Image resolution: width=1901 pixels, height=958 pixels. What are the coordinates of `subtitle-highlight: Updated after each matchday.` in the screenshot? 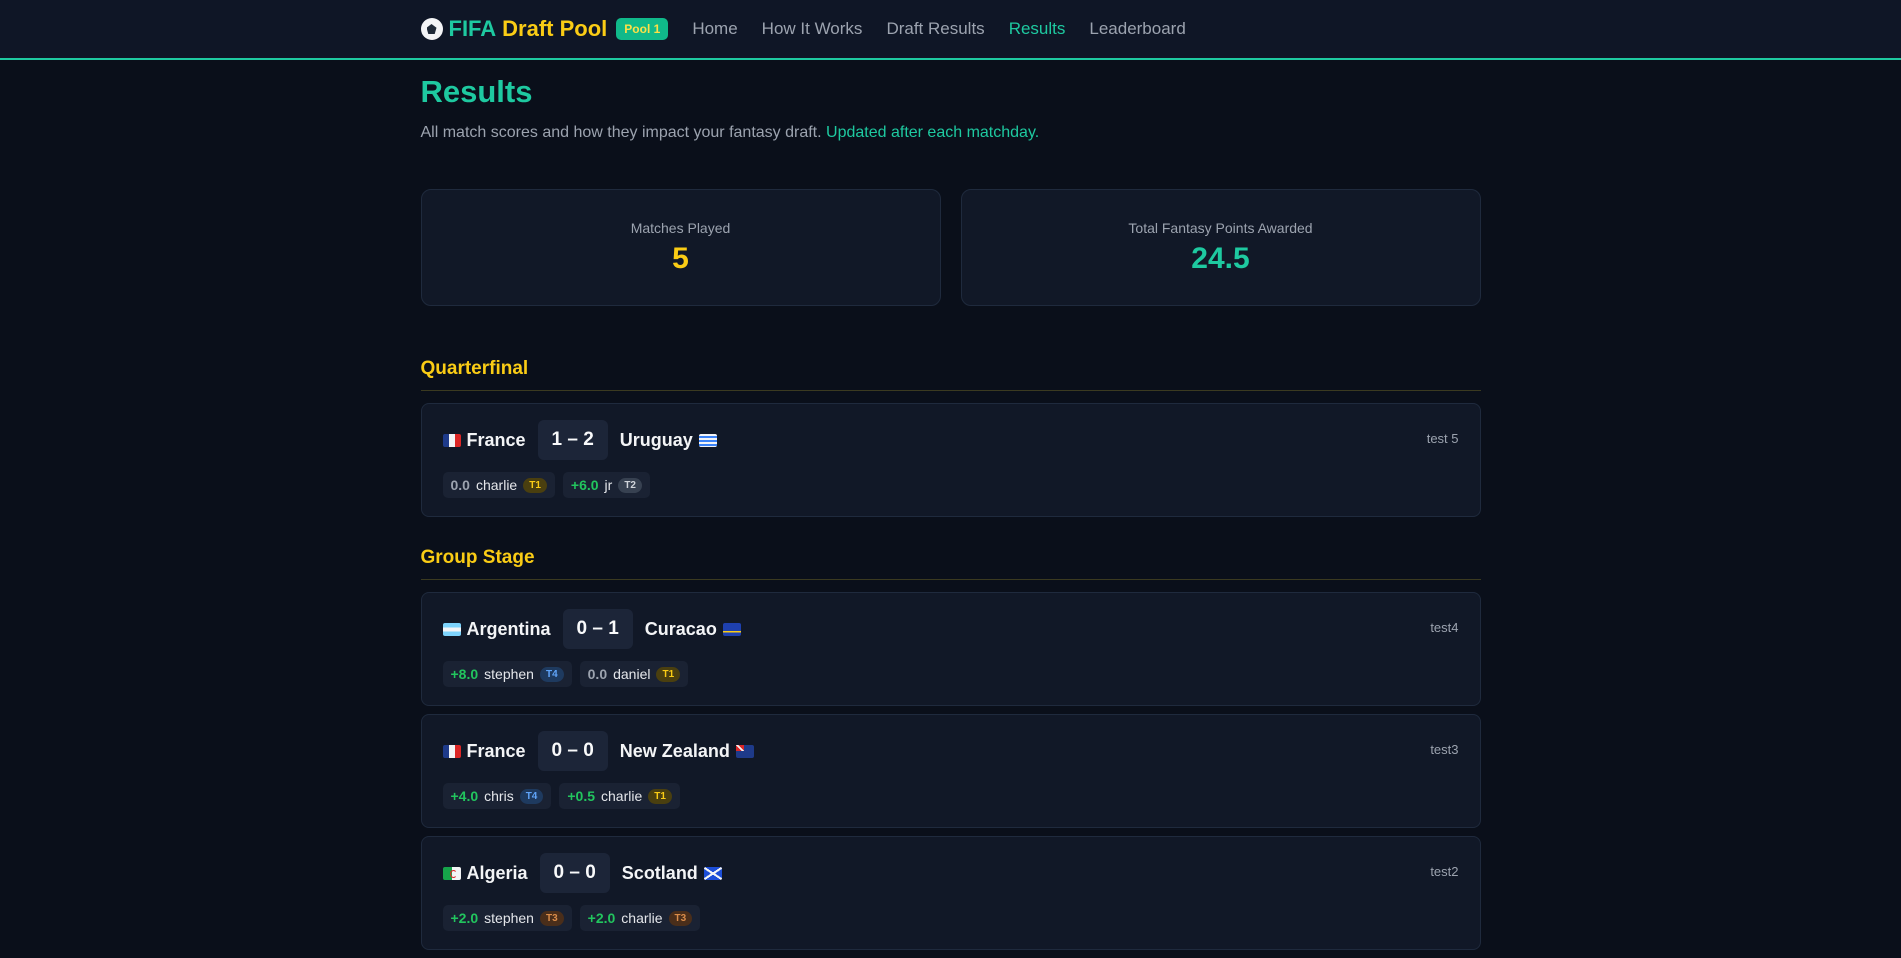 It's located at (933, 132).